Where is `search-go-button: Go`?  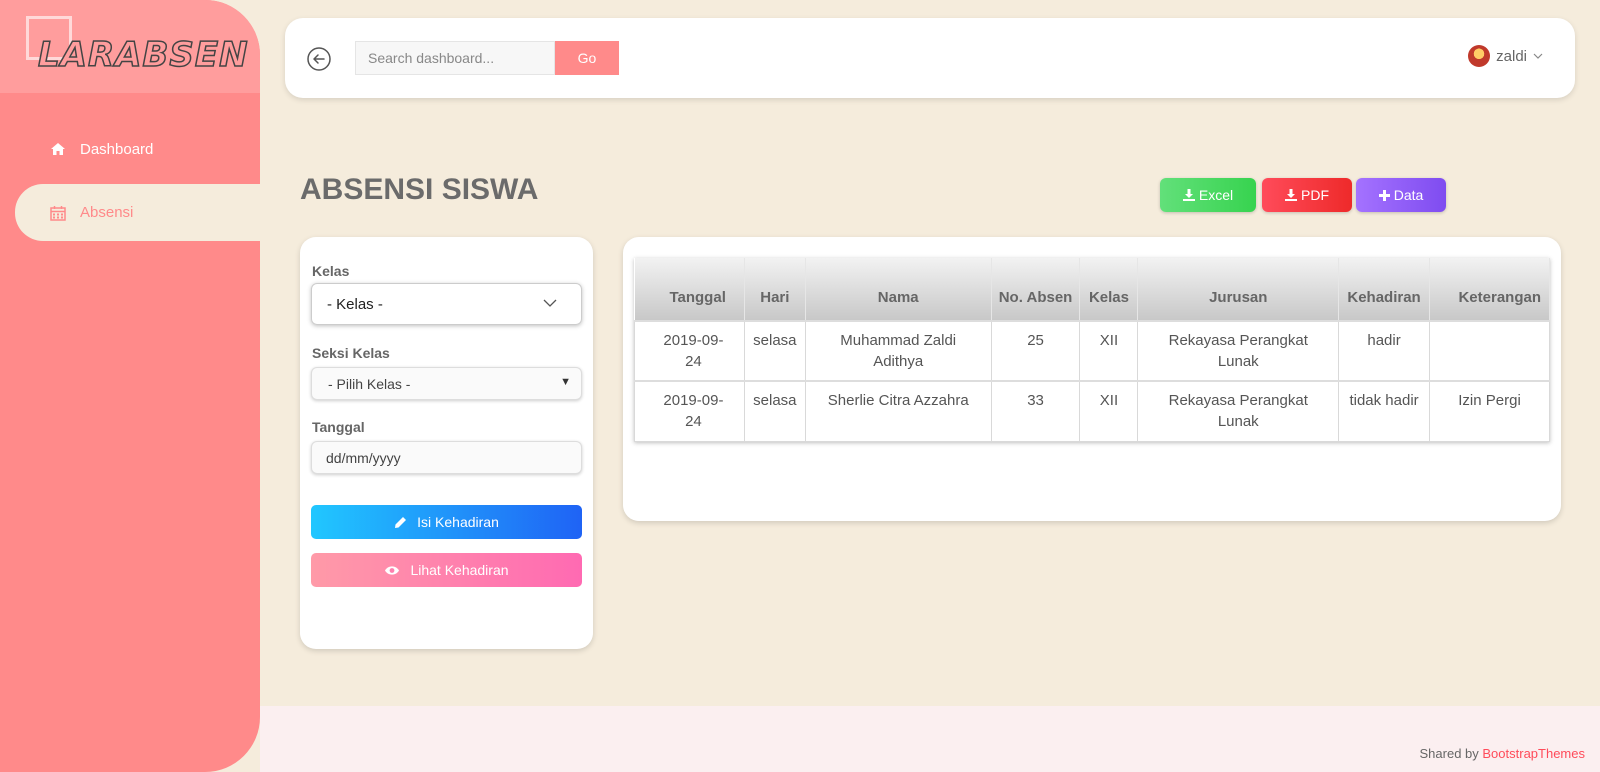 search-go-button: Go is located at coordinates (587, 58).